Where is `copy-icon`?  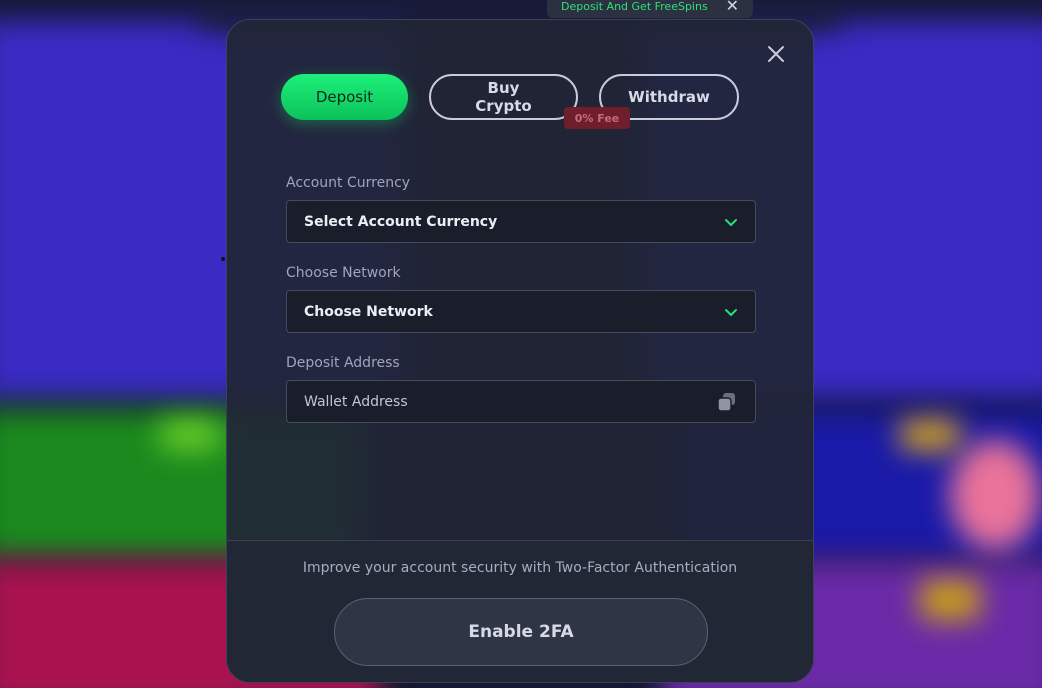 copy-icon is located at coordinates (727, 402).